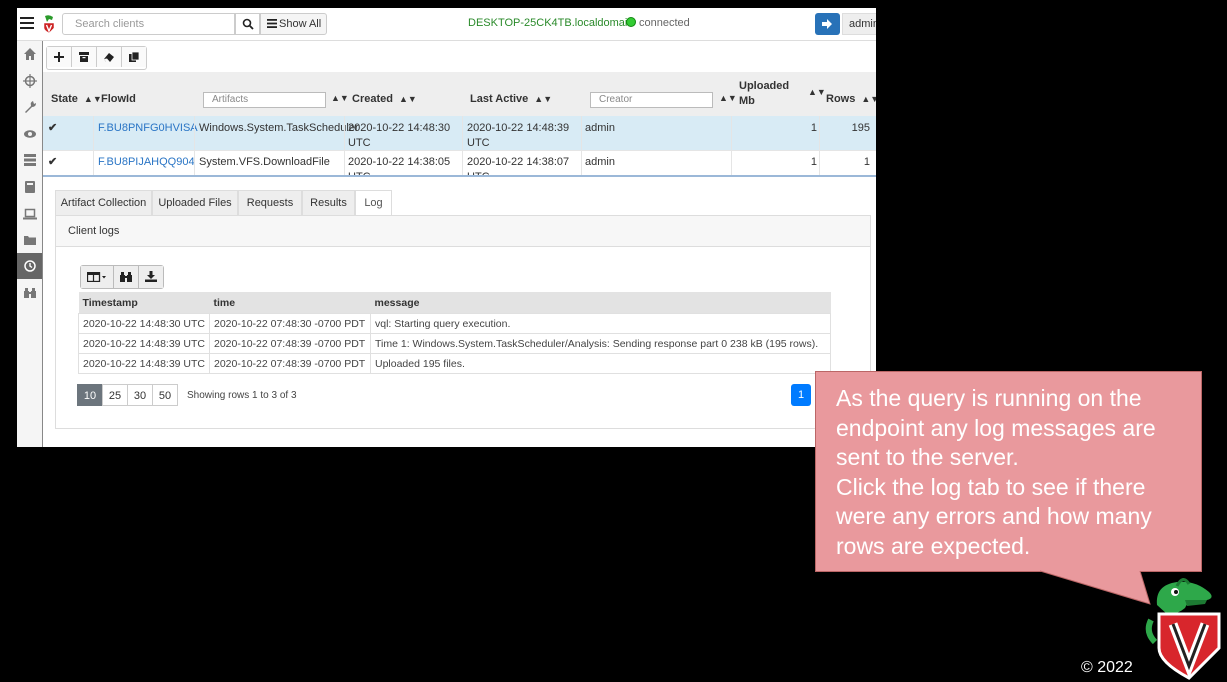  I want to click on log-message: vql: Starting query execution., so click(600, 323).